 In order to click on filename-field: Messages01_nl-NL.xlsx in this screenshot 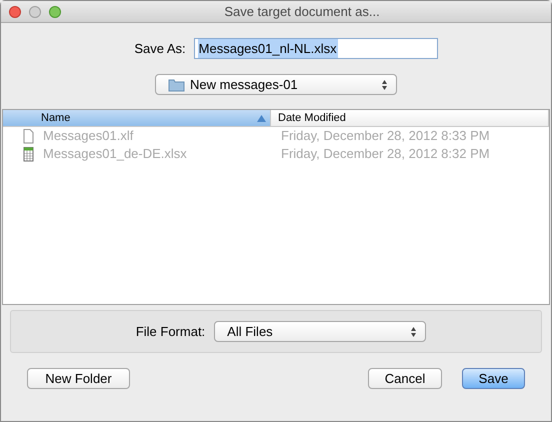, I will do `click(316, 48)`.